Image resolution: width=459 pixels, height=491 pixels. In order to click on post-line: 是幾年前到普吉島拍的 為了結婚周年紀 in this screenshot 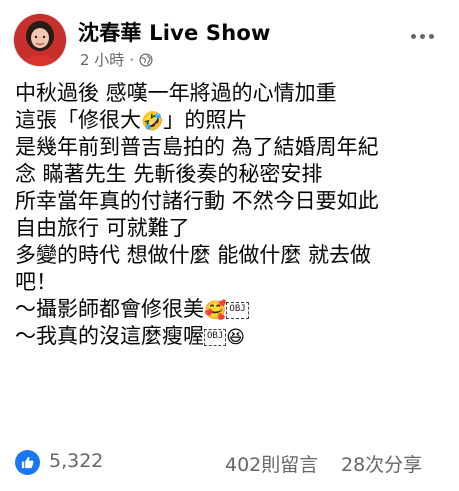, I will do `click(197, 147)`.